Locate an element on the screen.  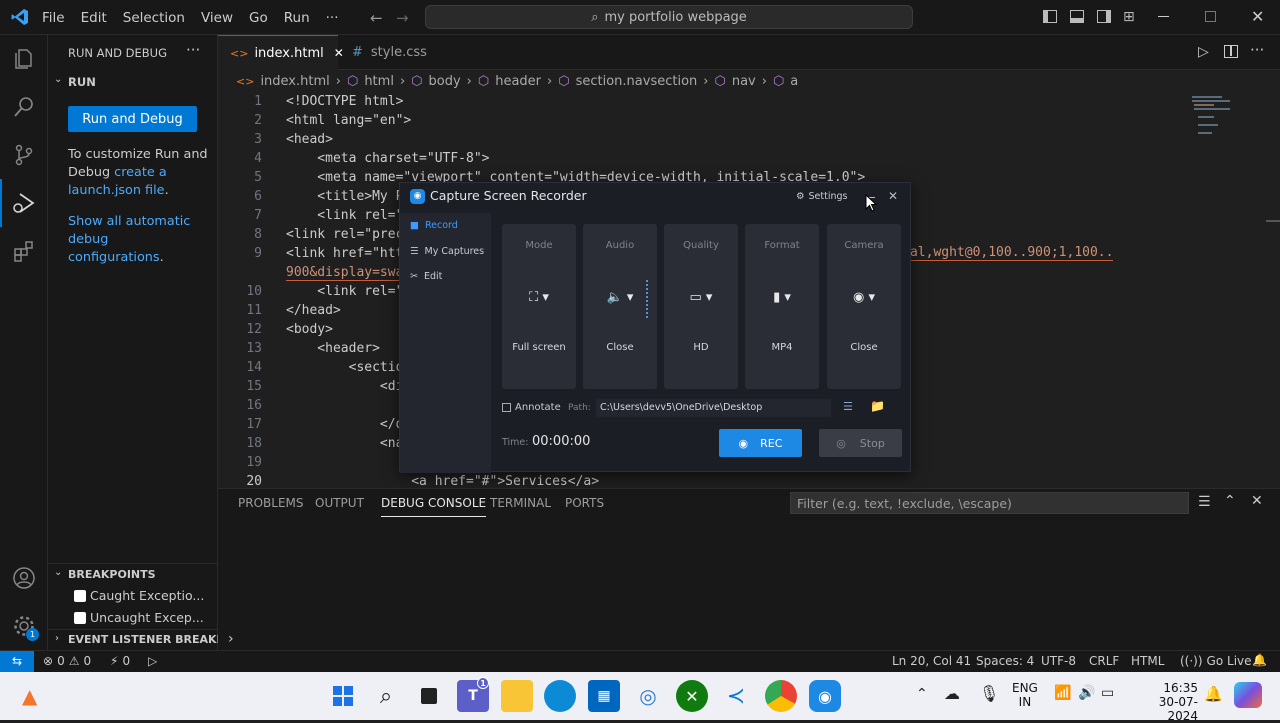
run-and-debug-button: Run and Debug is located at coordinates (132, 119).